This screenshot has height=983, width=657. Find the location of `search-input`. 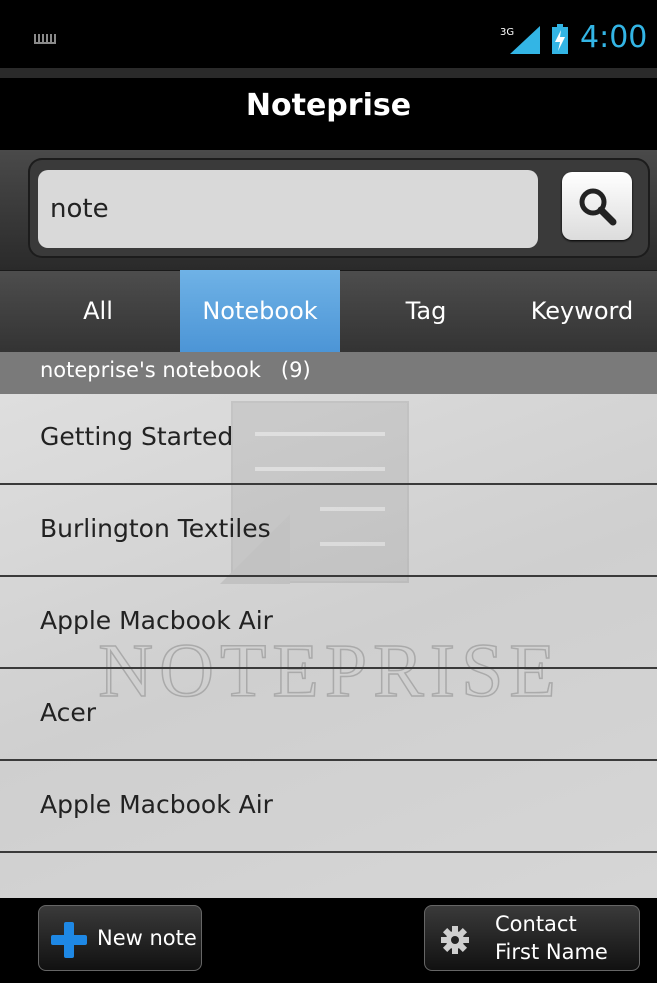

search-input is located at coordinates (288, 209).